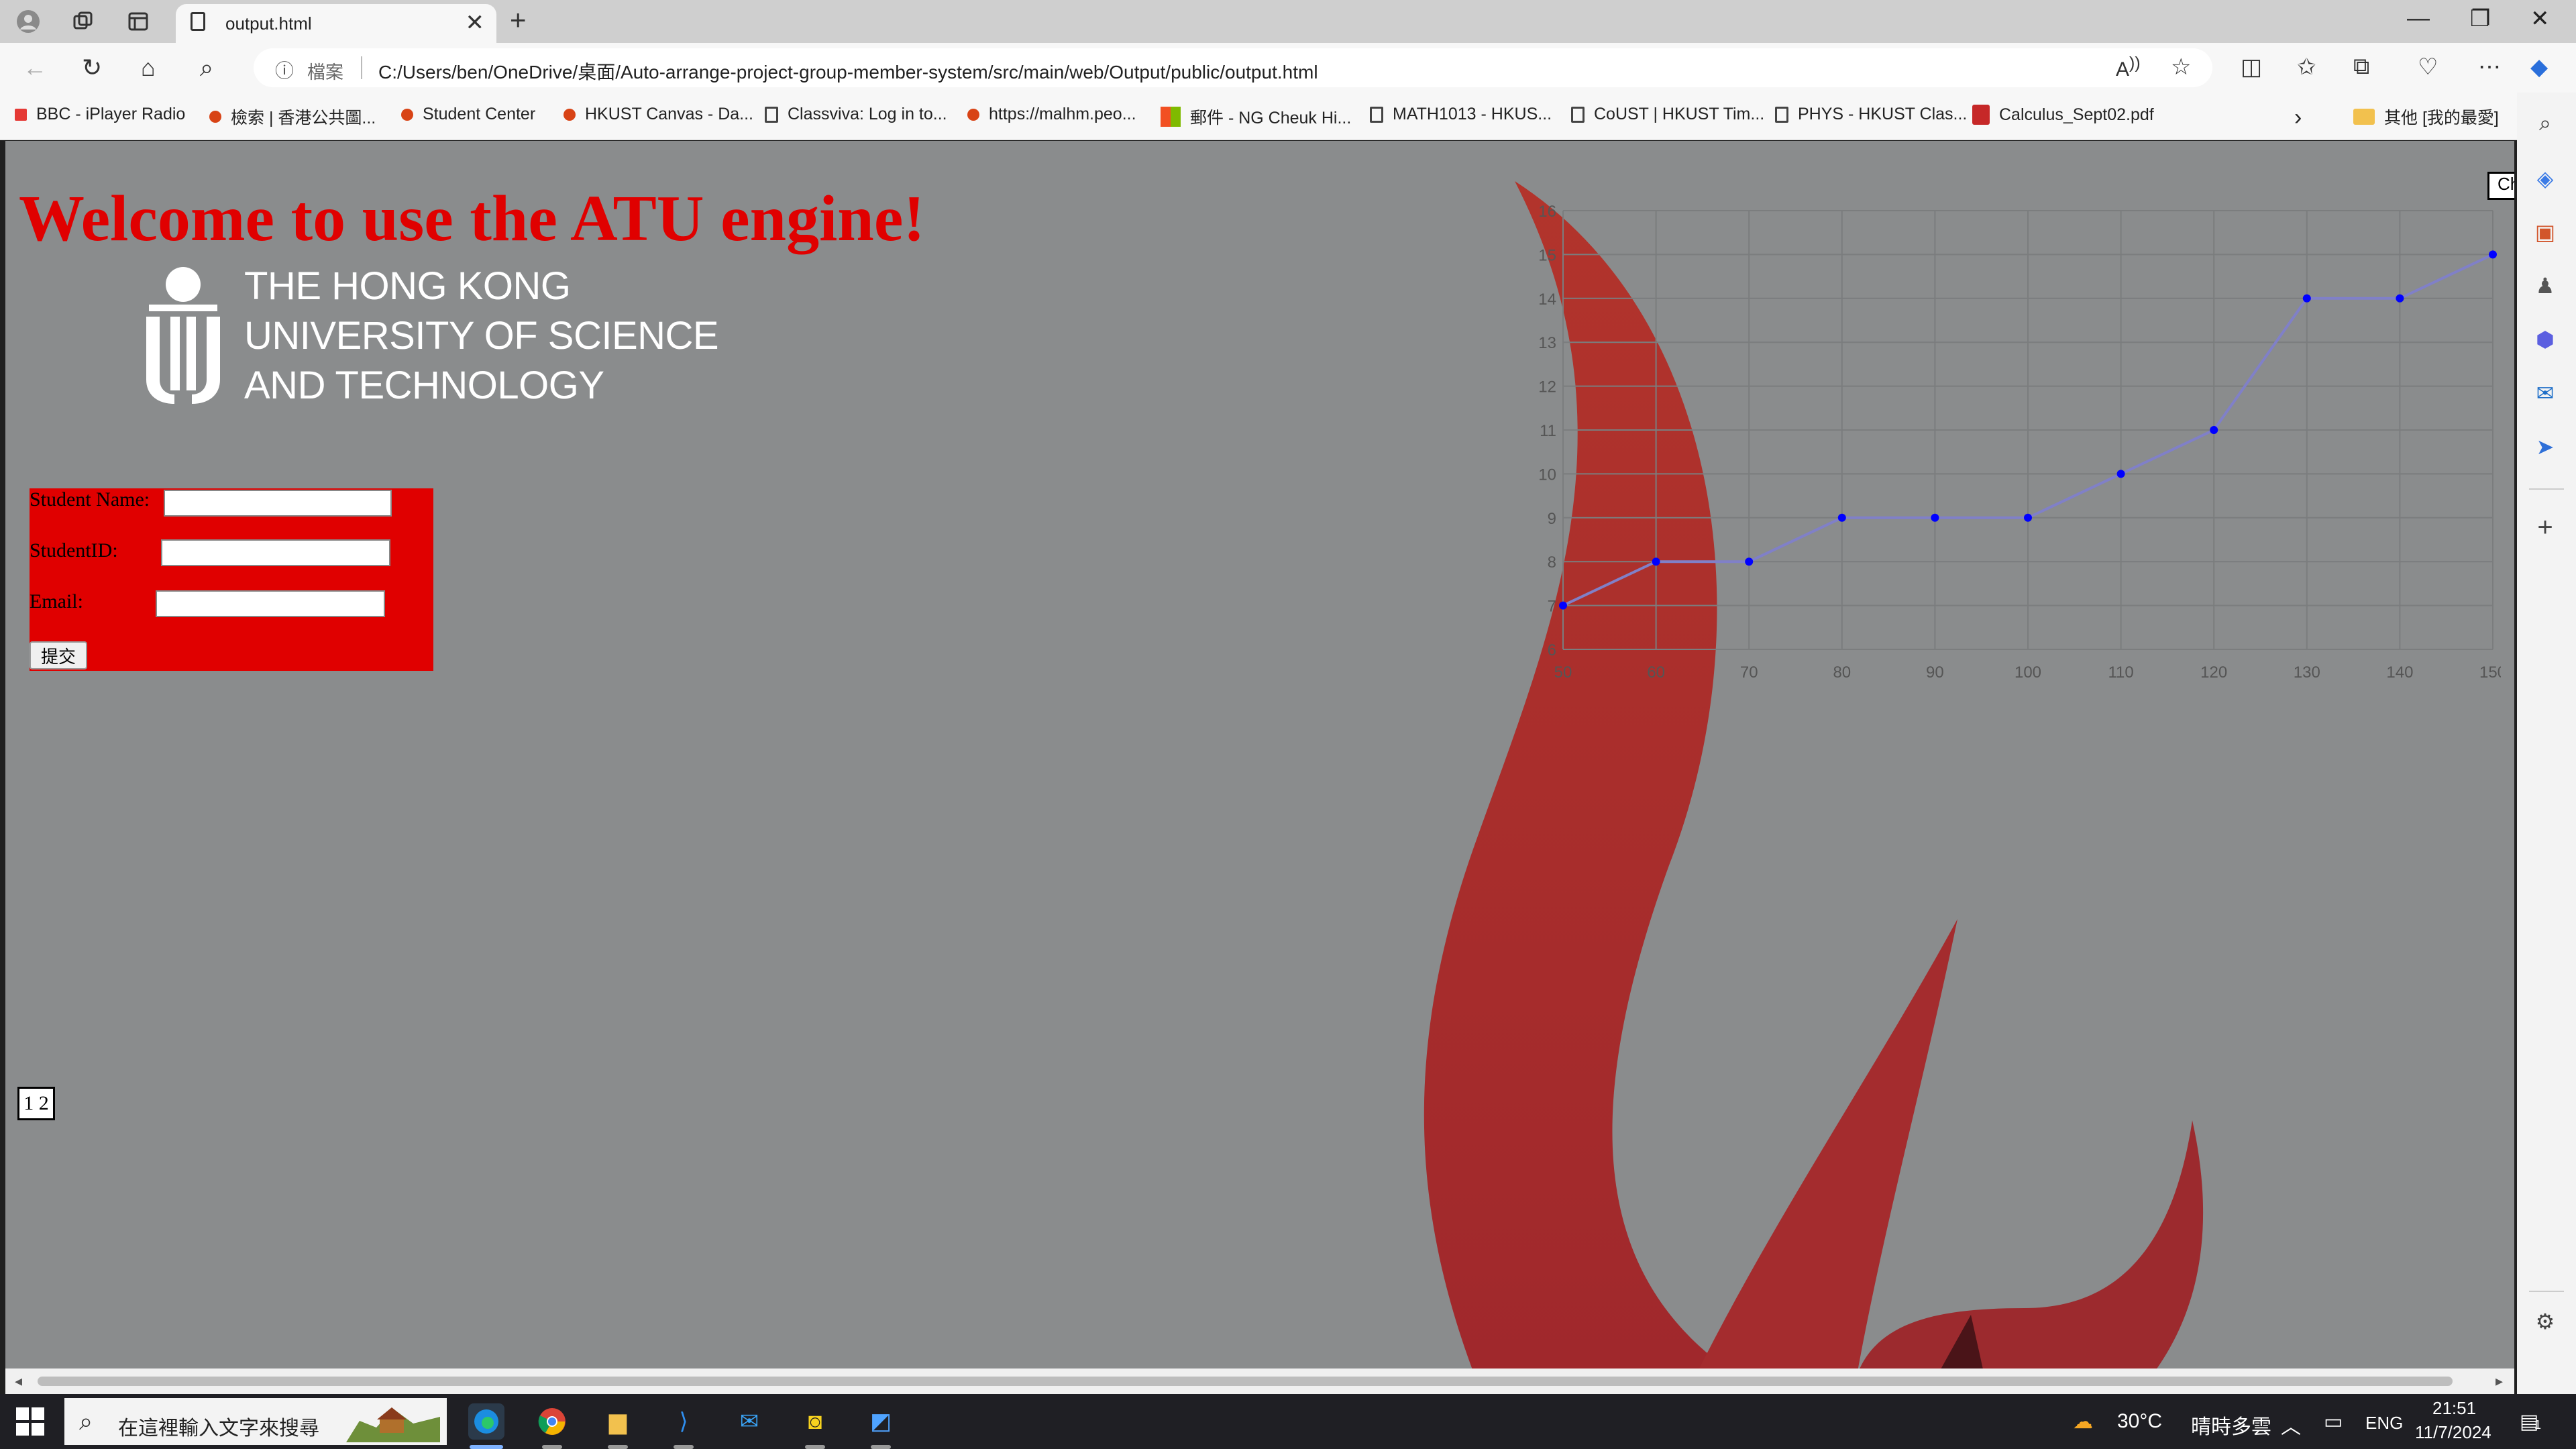  I want to click on send-icon: ➤, so click(2545, 447).